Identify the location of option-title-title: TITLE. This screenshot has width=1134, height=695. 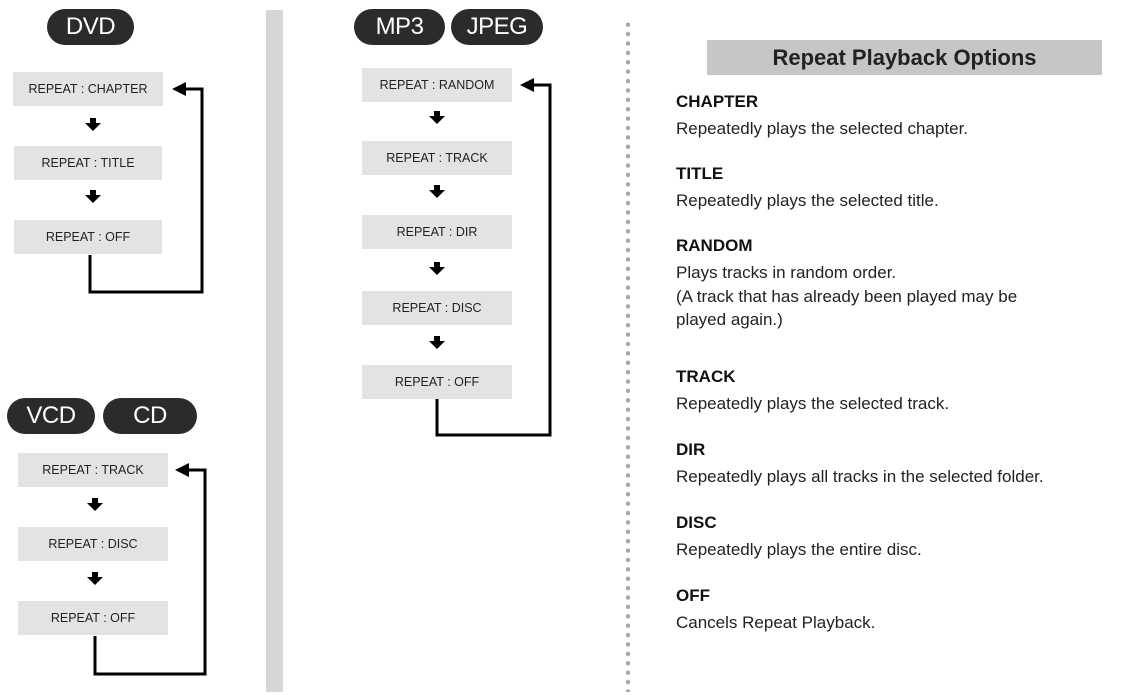
(700, 173).